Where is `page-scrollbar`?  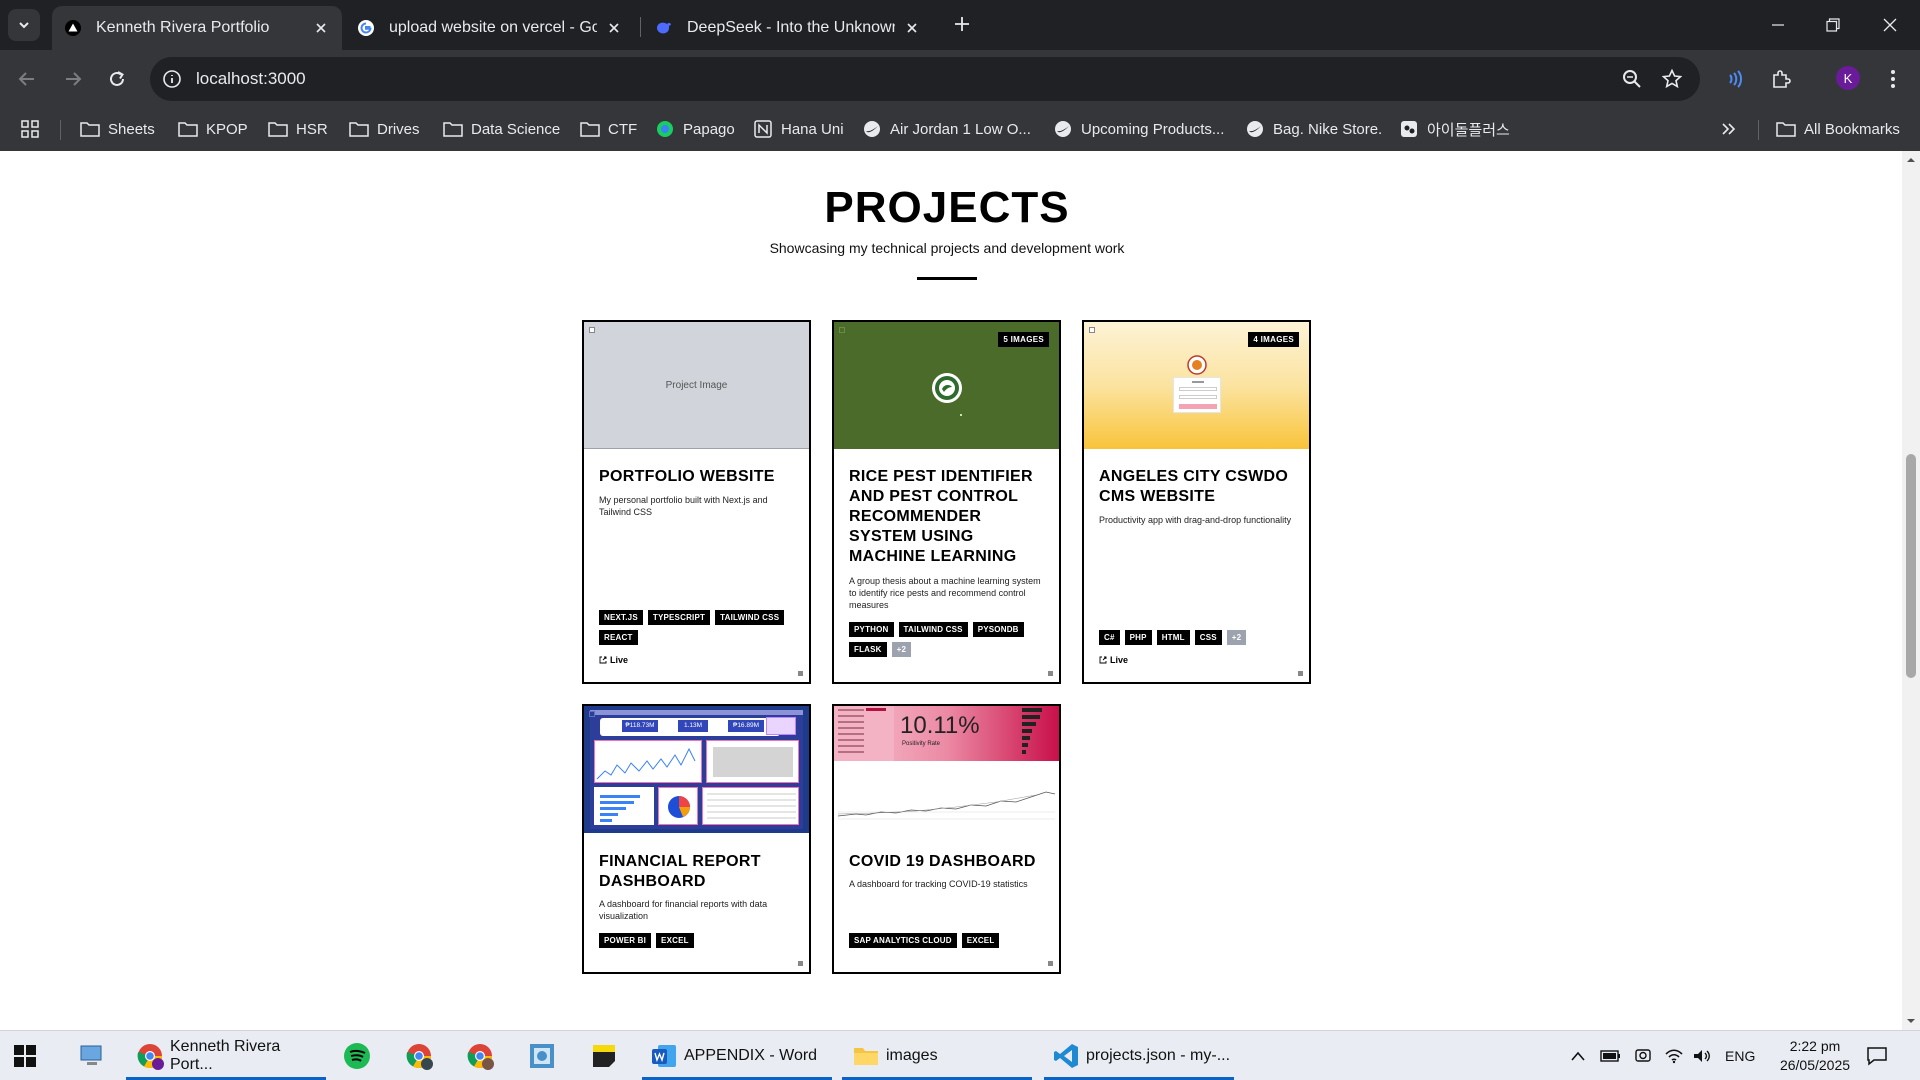
page-scrollbar is located at coordinates (1911, 590).